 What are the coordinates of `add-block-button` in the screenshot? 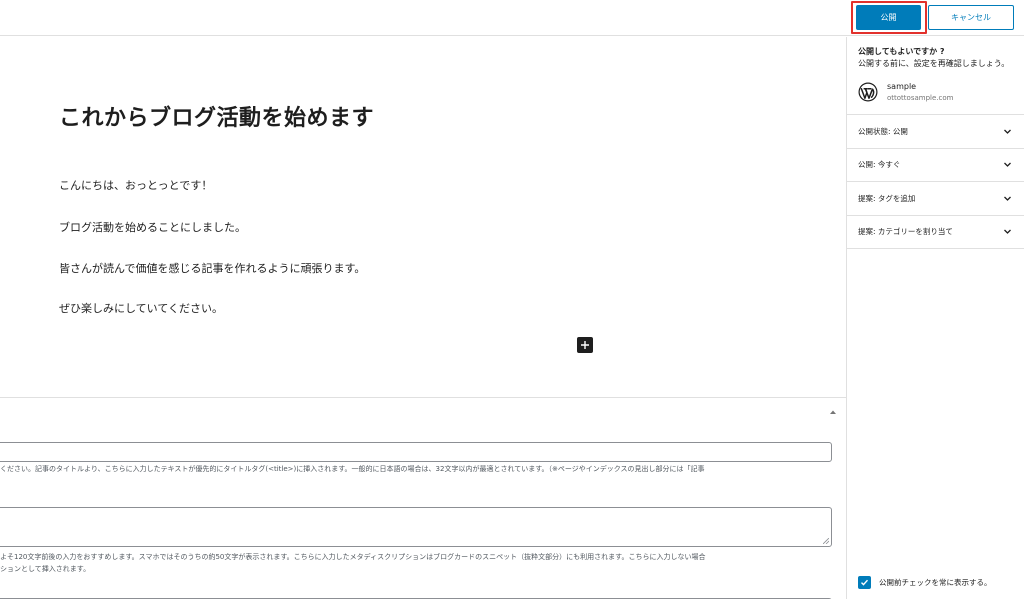 It's located at (585, 345).